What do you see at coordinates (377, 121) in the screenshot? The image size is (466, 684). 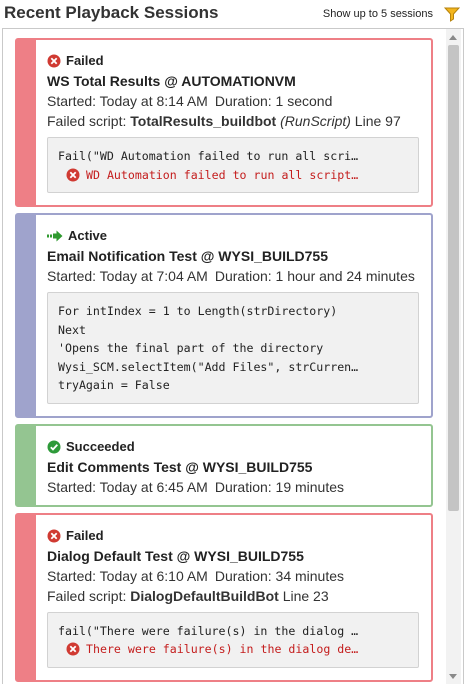 I see `failed-line: Line 97` at bounding box center [377, 121].